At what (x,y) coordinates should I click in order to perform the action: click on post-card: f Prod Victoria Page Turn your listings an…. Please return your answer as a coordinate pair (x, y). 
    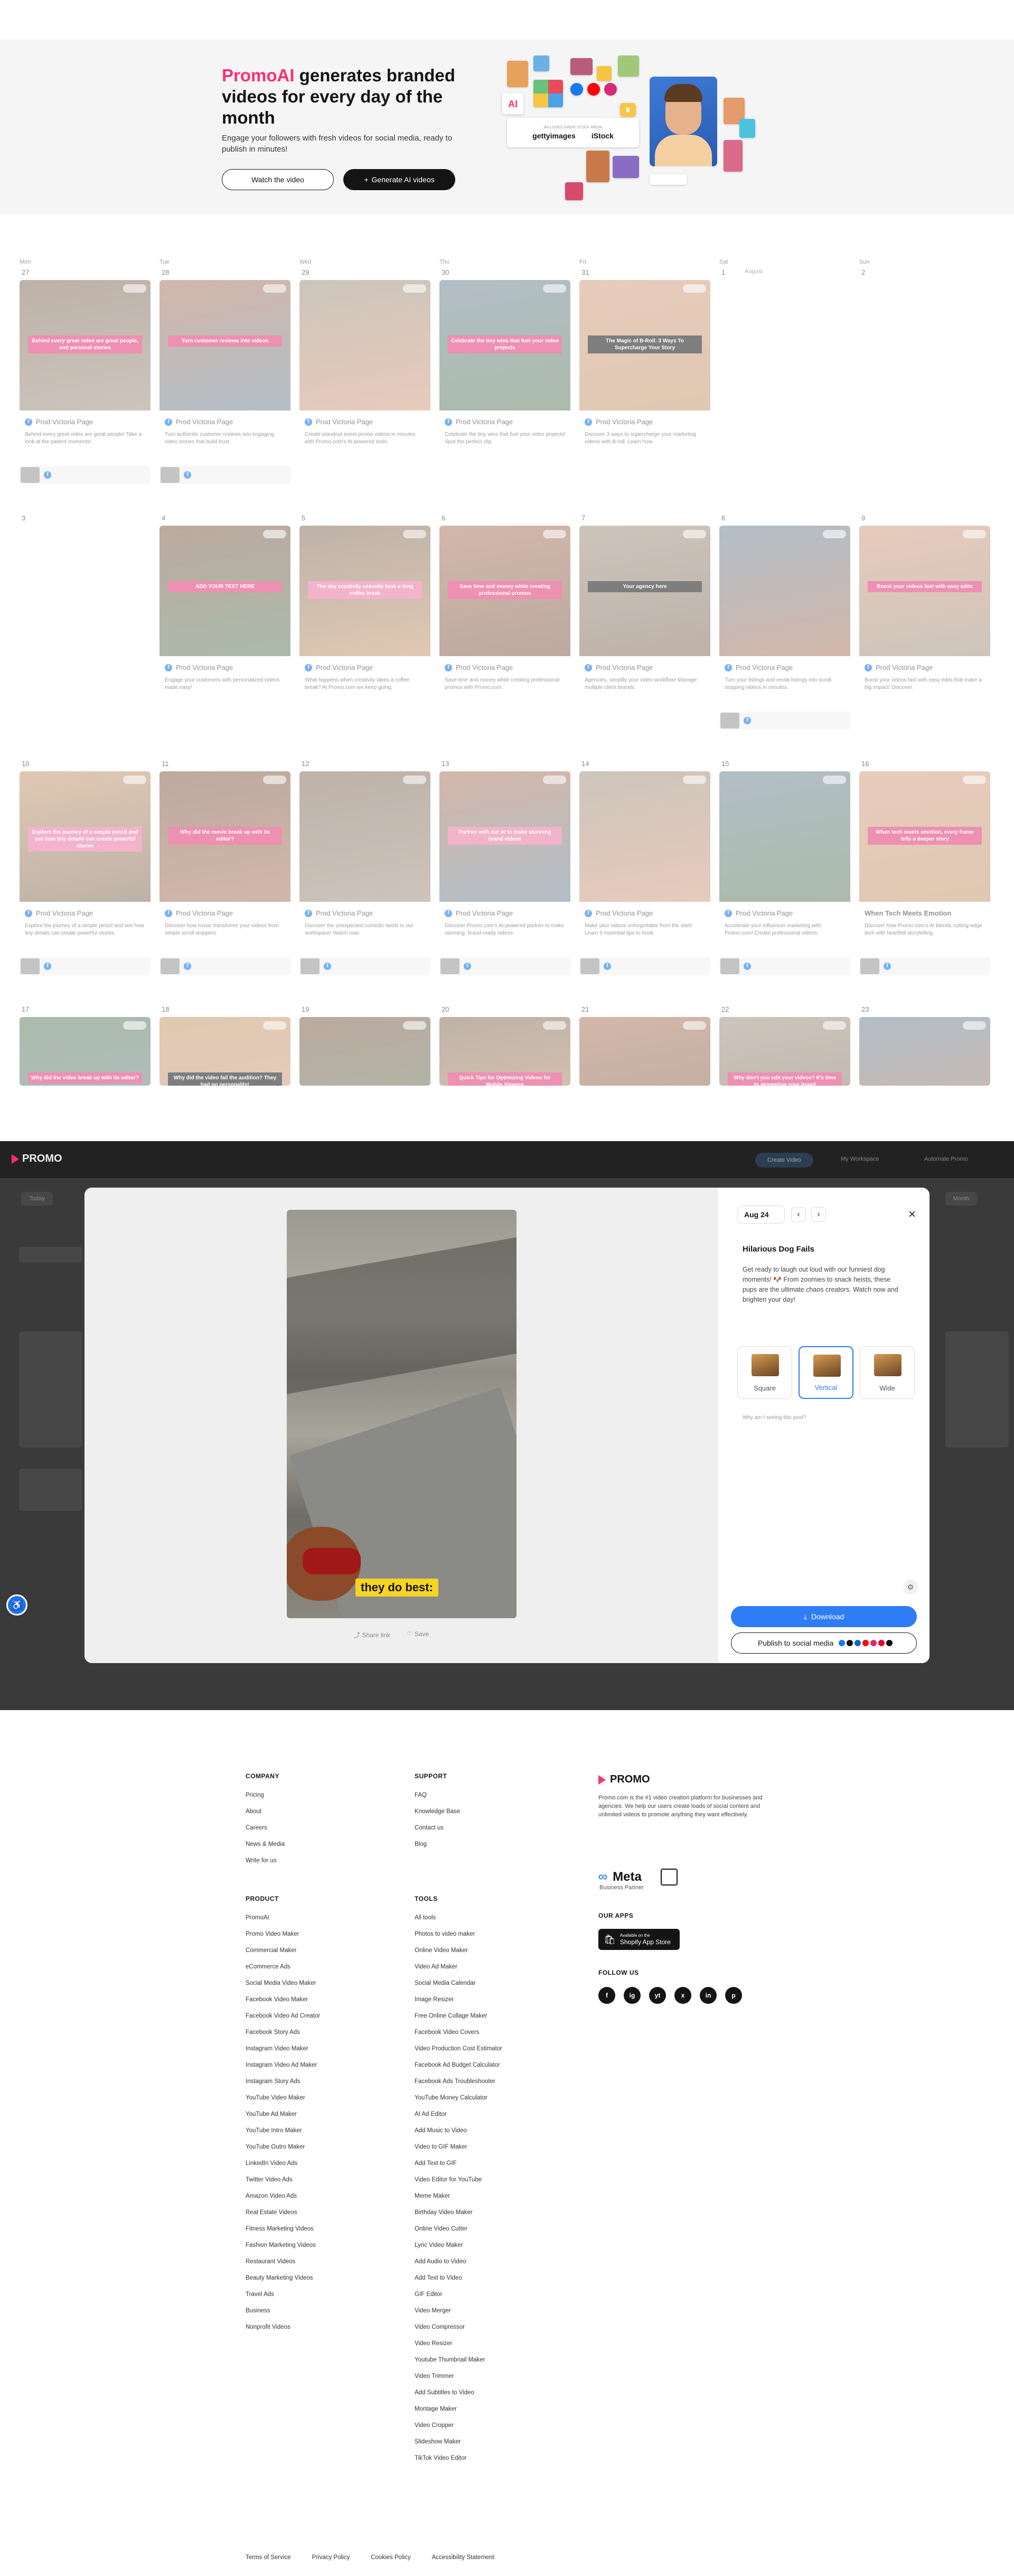
    Looking at the image, I should click on (784, 615).